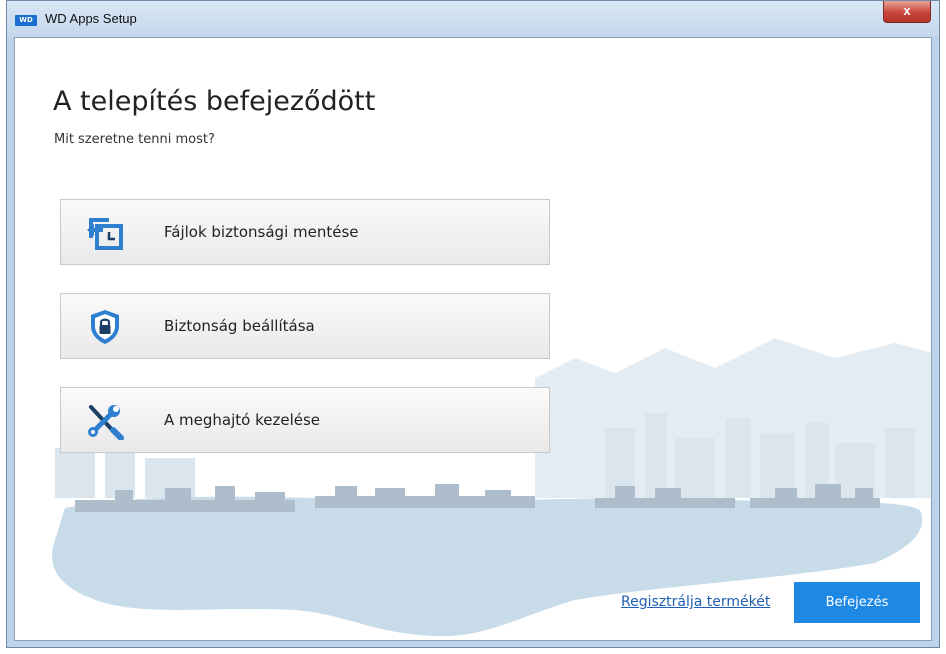 The width and height of the screenshot is (946, 654). I want to click on manage-drive-button: A meghajtó kezelése, so click(305, 420).